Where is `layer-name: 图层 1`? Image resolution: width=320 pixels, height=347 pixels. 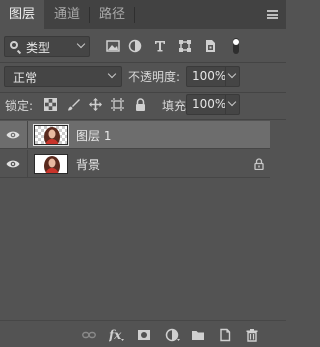
layer-name: 图层 1 is located at coordinates (93, 135).